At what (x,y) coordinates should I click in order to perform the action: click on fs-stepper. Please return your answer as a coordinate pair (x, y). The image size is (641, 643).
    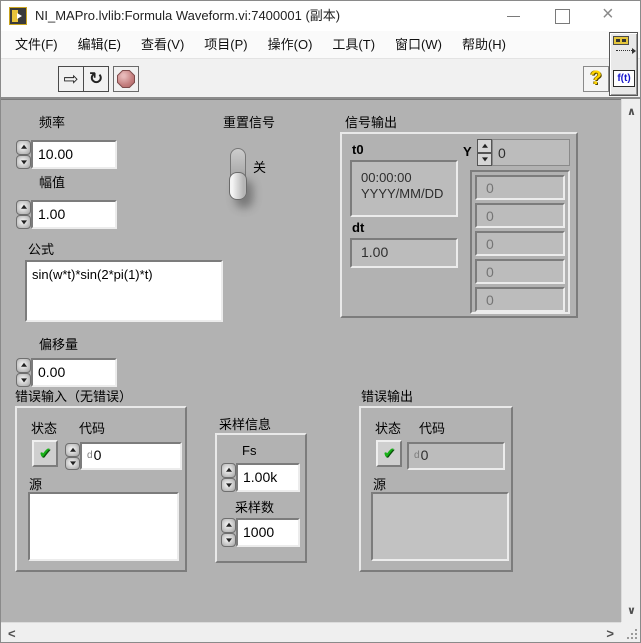
    Looking at the image, I should click on (228, 477).